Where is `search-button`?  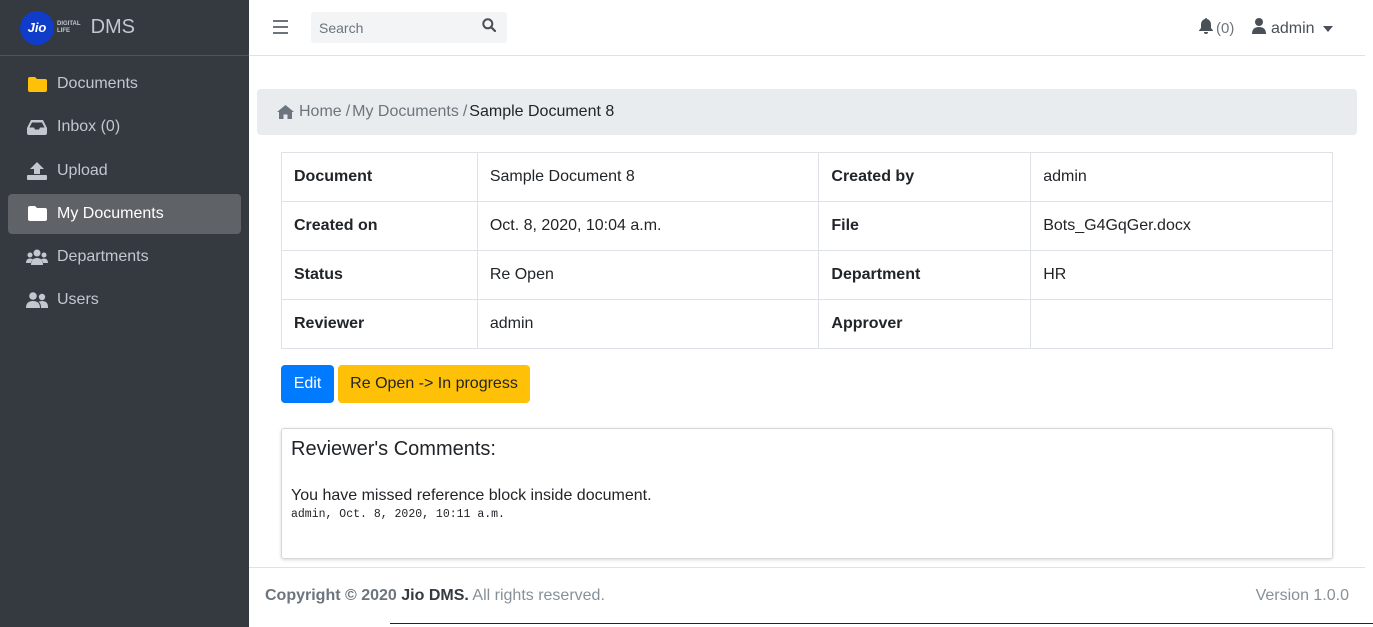 search-button is located at coordinates (489, 27).